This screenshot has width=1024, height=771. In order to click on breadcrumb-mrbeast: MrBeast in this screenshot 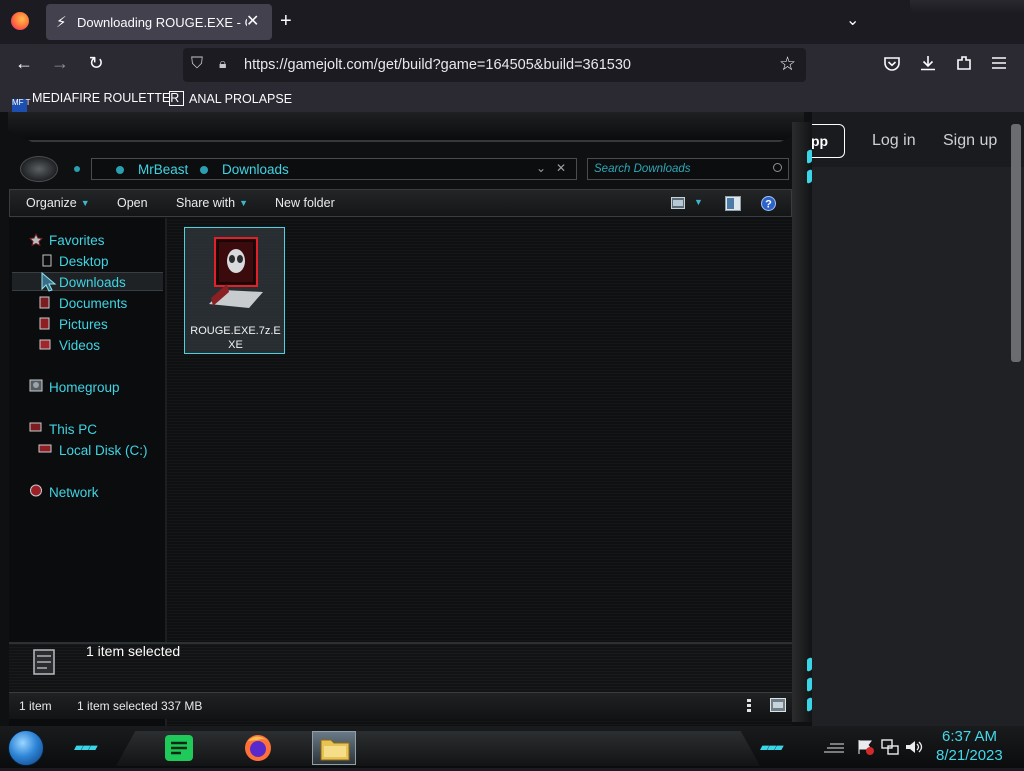, I will do `click(163, 169)`.